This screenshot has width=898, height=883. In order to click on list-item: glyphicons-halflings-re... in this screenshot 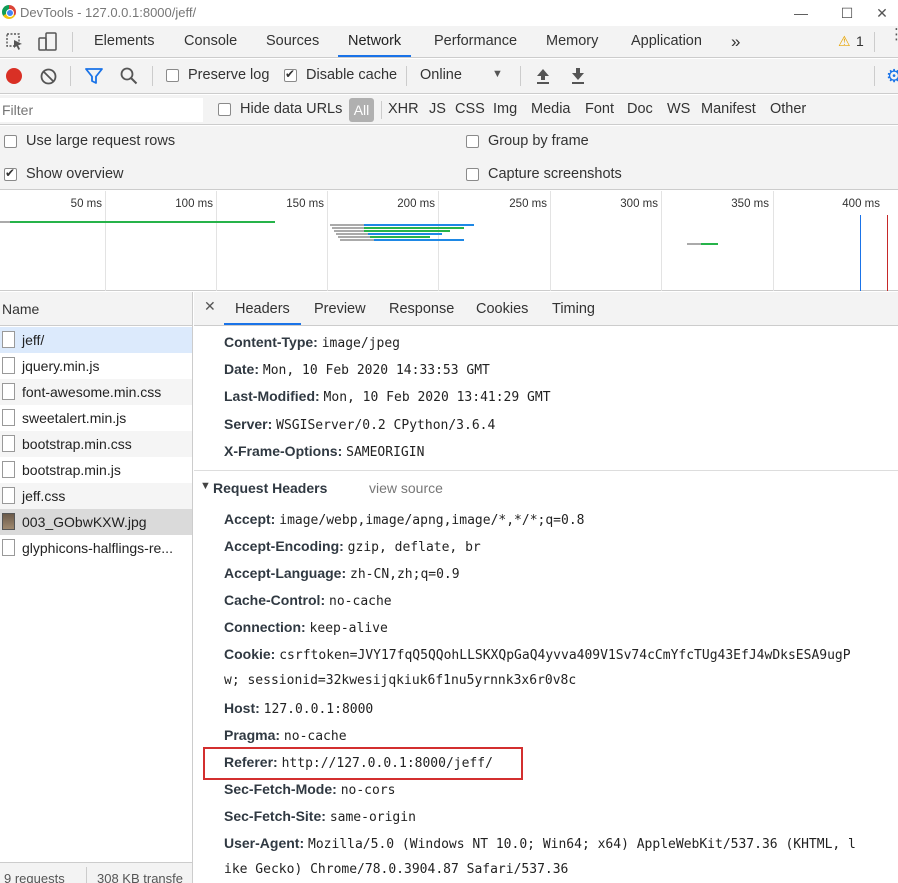, I will do `click(96, 548)`.